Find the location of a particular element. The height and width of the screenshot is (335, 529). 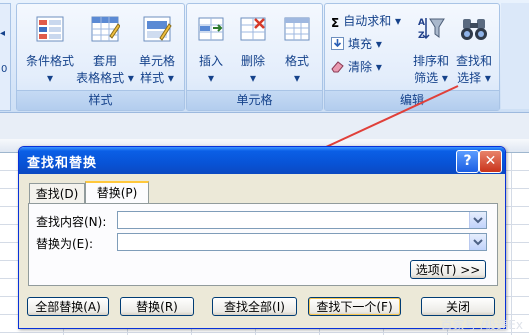

find-what-input is located at coordinates (295, 220).